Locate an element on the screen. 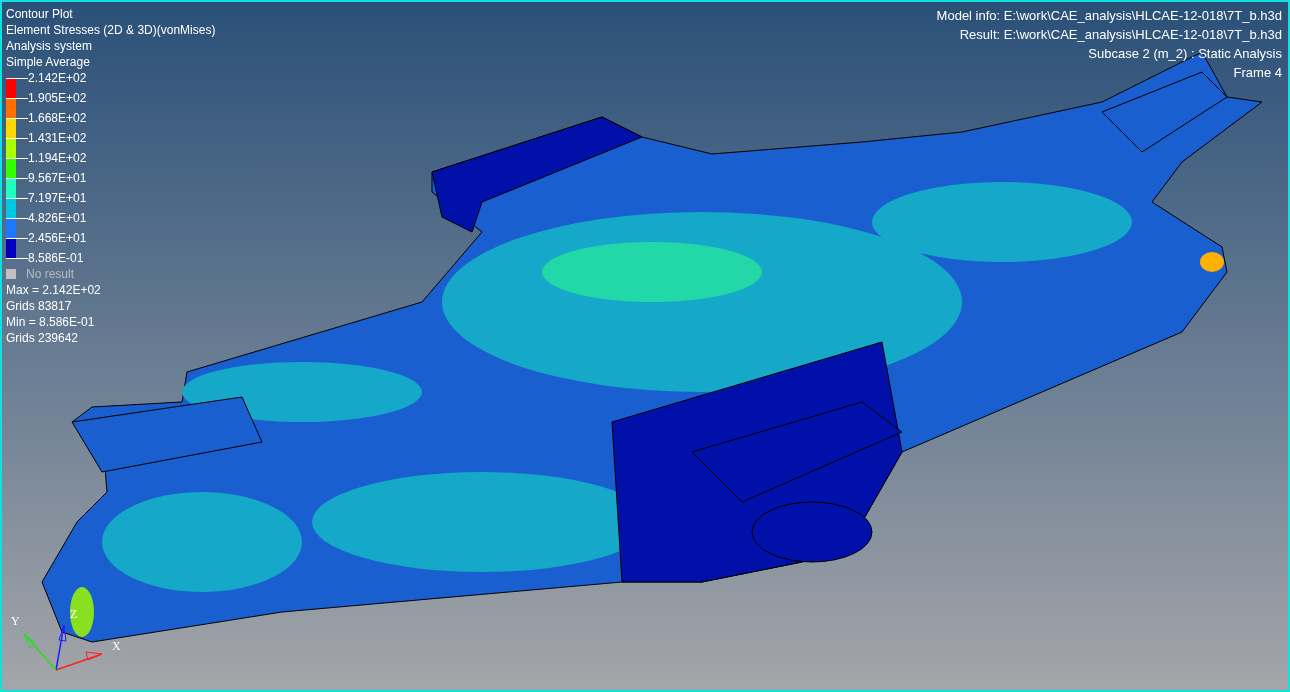 Image resolution: width=1290 pixels, height=692 pixels. z-axis-label: Z is located at coordinates (74, 614).